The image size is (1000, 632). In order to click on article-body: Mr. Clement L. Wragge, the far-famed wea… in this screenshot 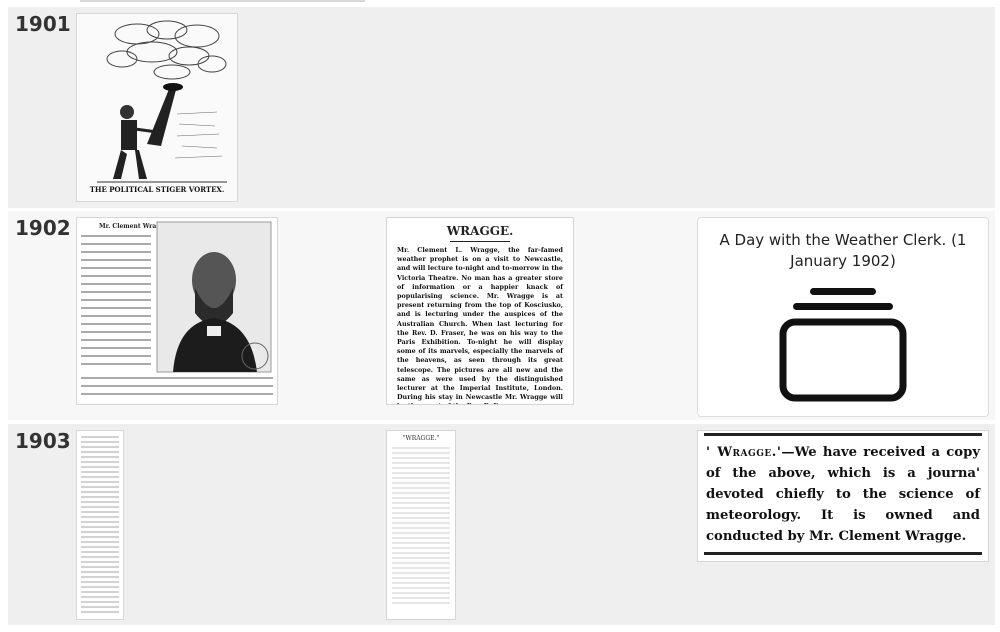, I will do `click(480, 325)`.